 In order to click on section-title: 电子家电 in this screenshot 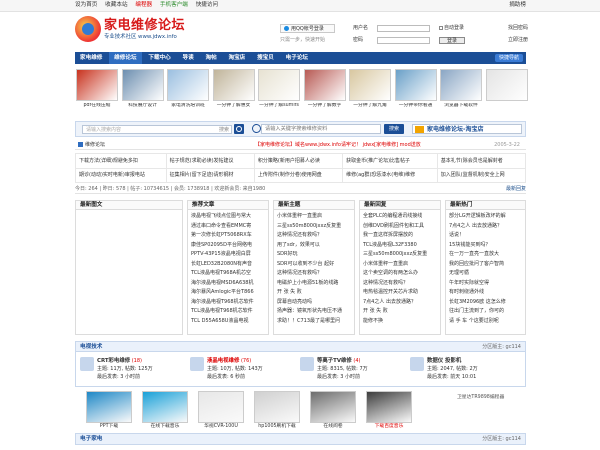, I will do `click(91, 439)`.